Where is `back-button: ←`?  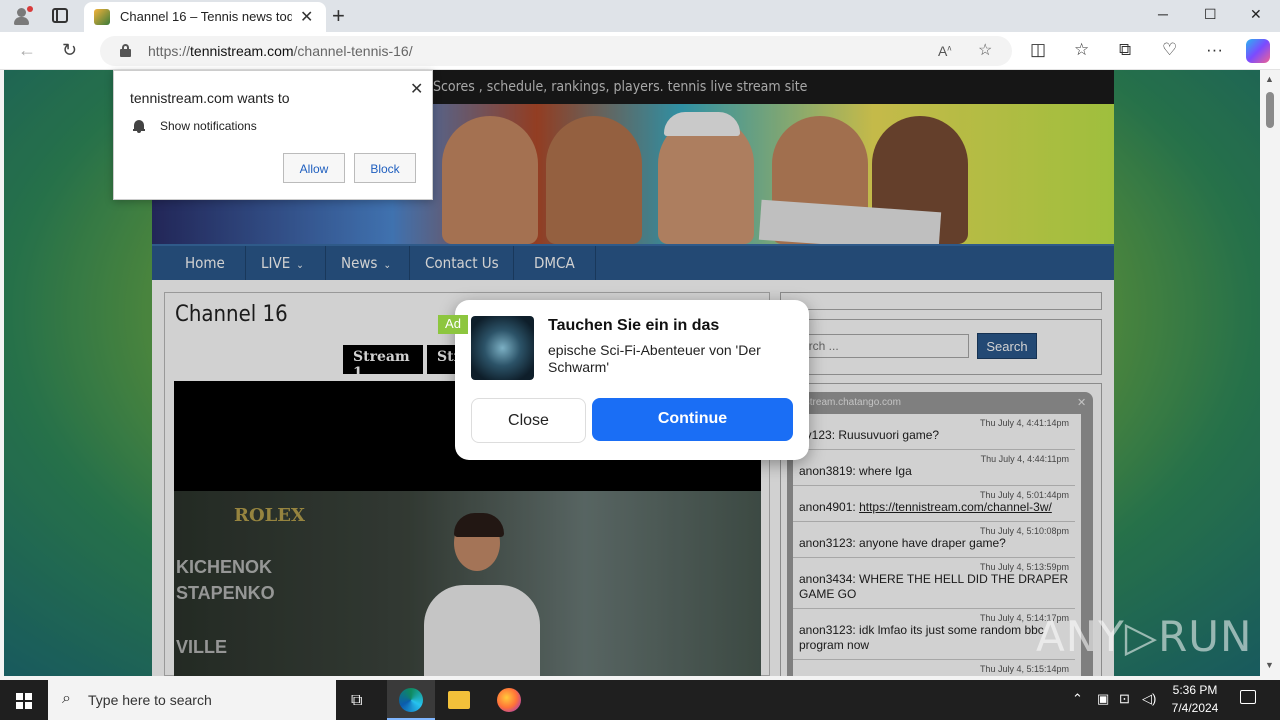 back-button: ← is located at coordinates (27, 50).